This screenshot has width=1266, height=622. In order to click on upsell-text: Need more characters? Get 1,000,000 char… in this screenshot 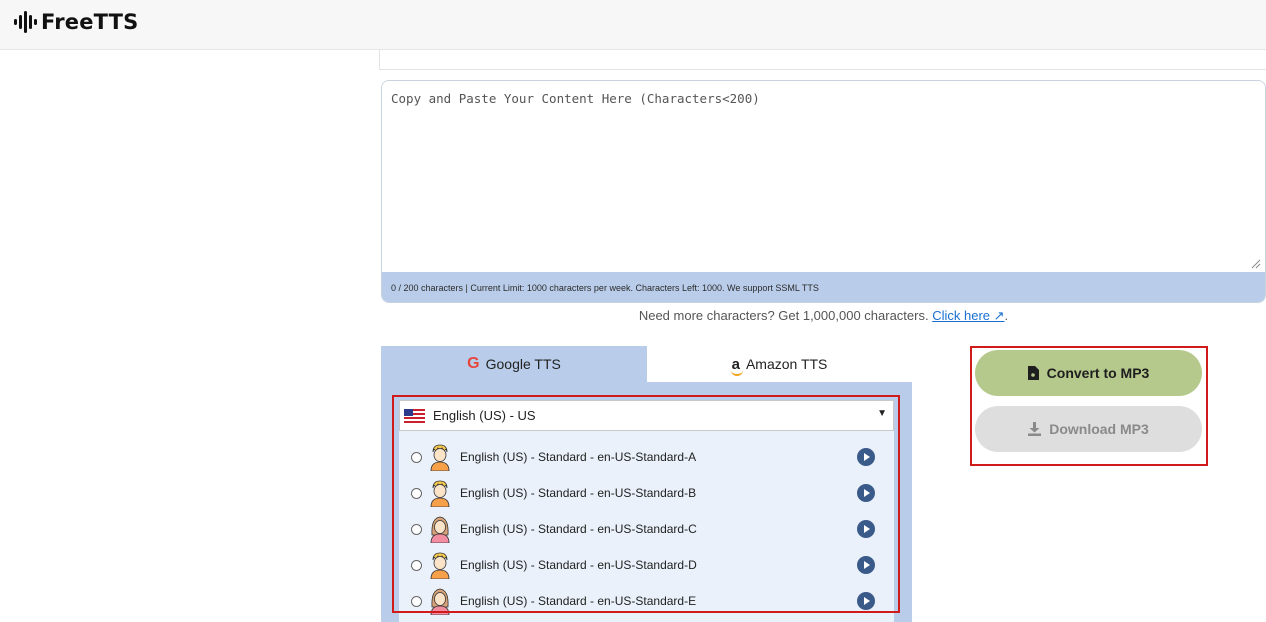, I will do `click(783, 315)`.